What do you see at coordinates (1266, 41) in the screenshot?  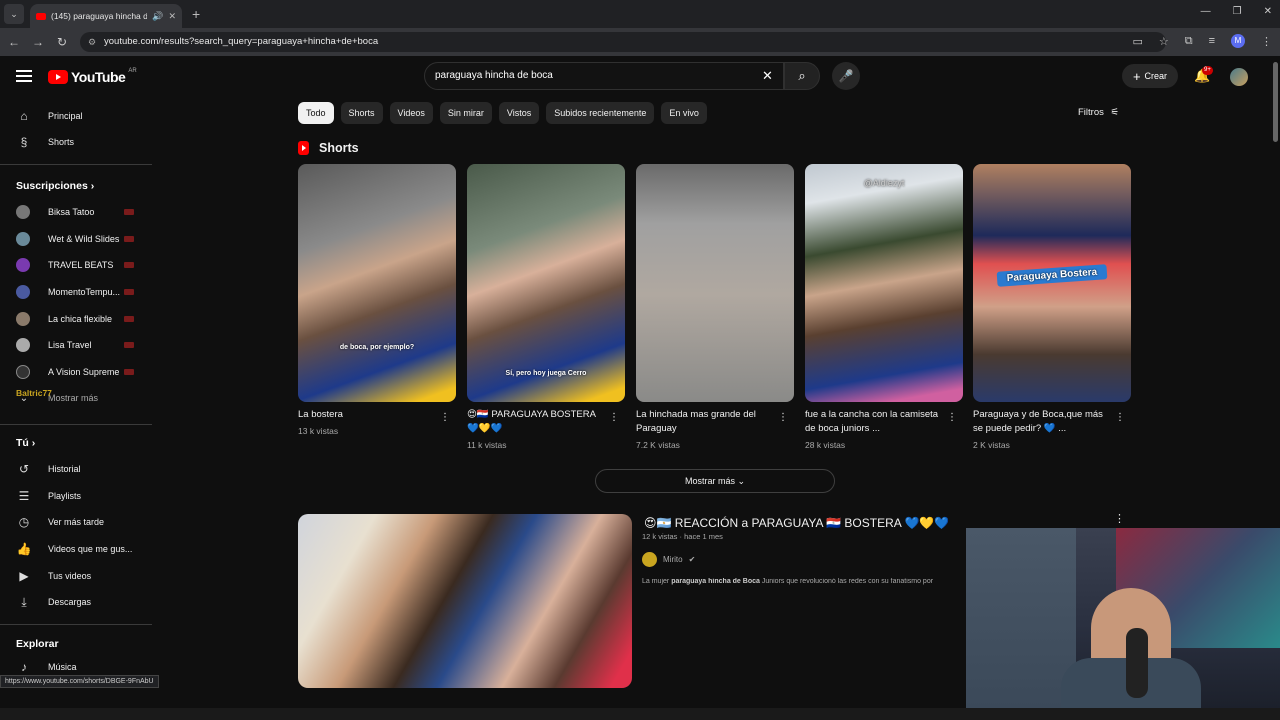 I see `browser-menu-icon: ⋮` at bounding box center [1266, 41].